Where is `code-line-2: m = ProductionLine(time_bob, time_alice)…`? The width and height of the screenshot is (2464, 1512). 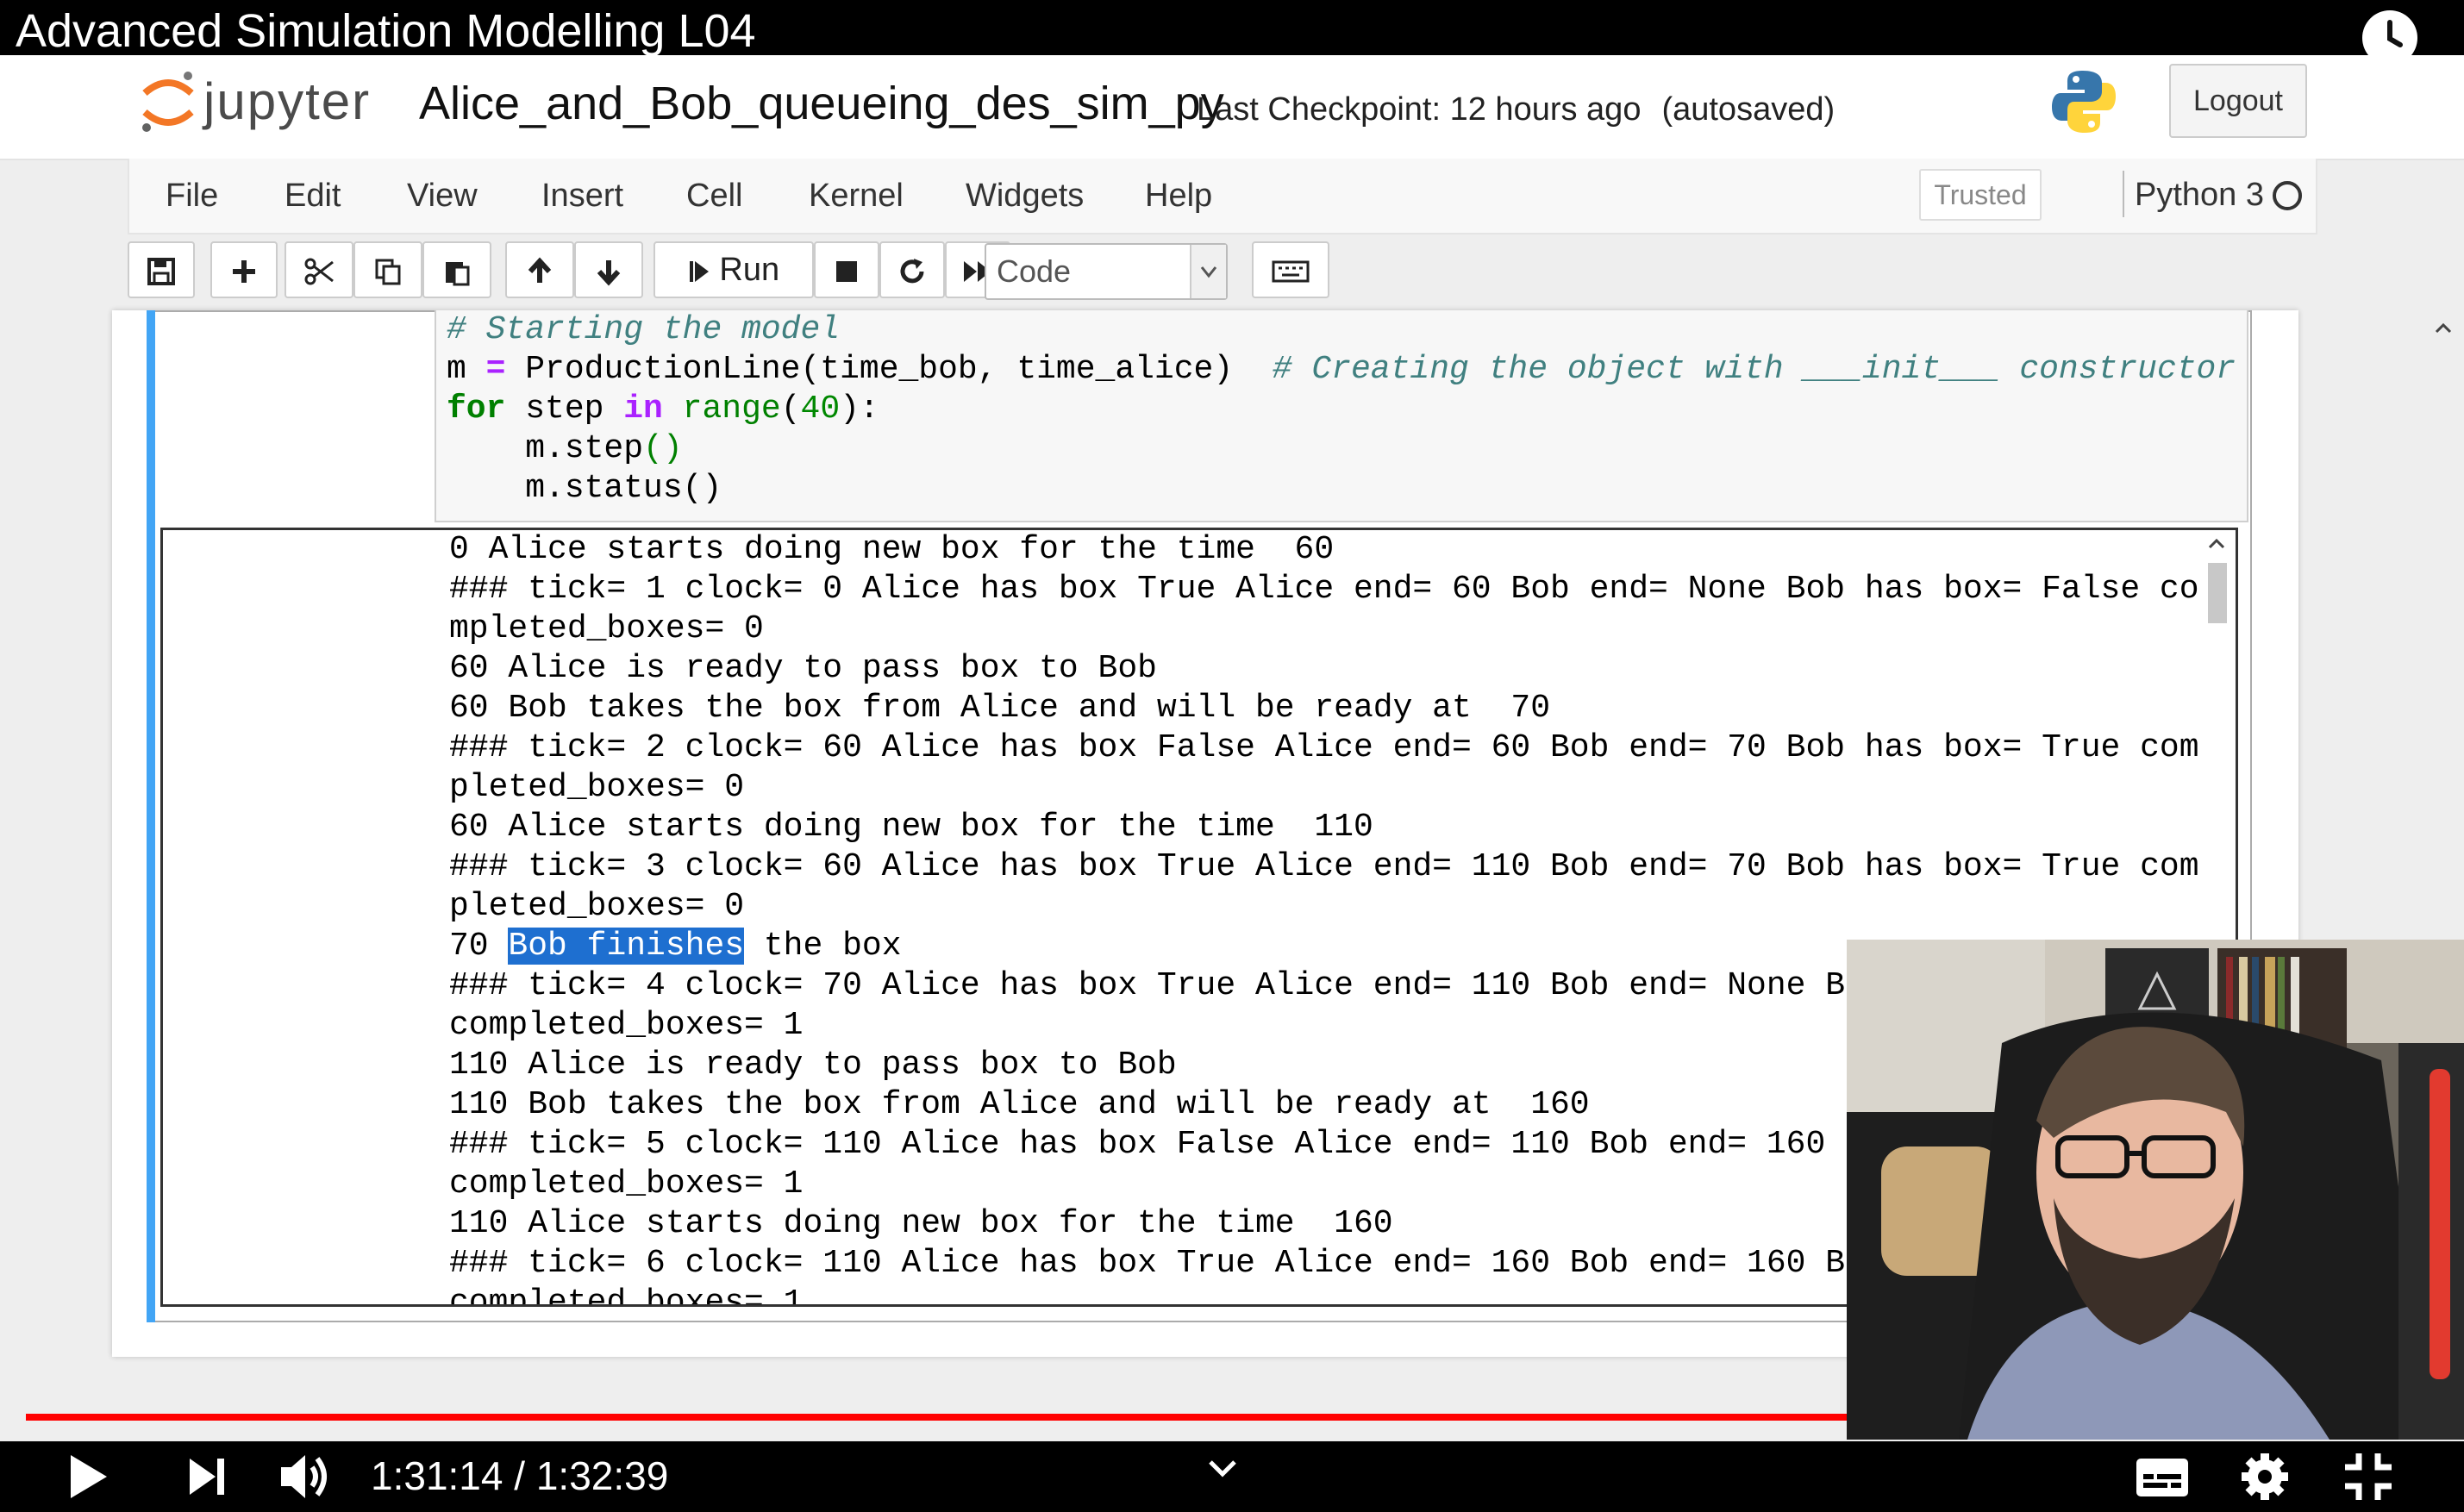
code-line-2: m = ProductionLine(time_bob, time_alice)… is located at coordinates (1341, 369).